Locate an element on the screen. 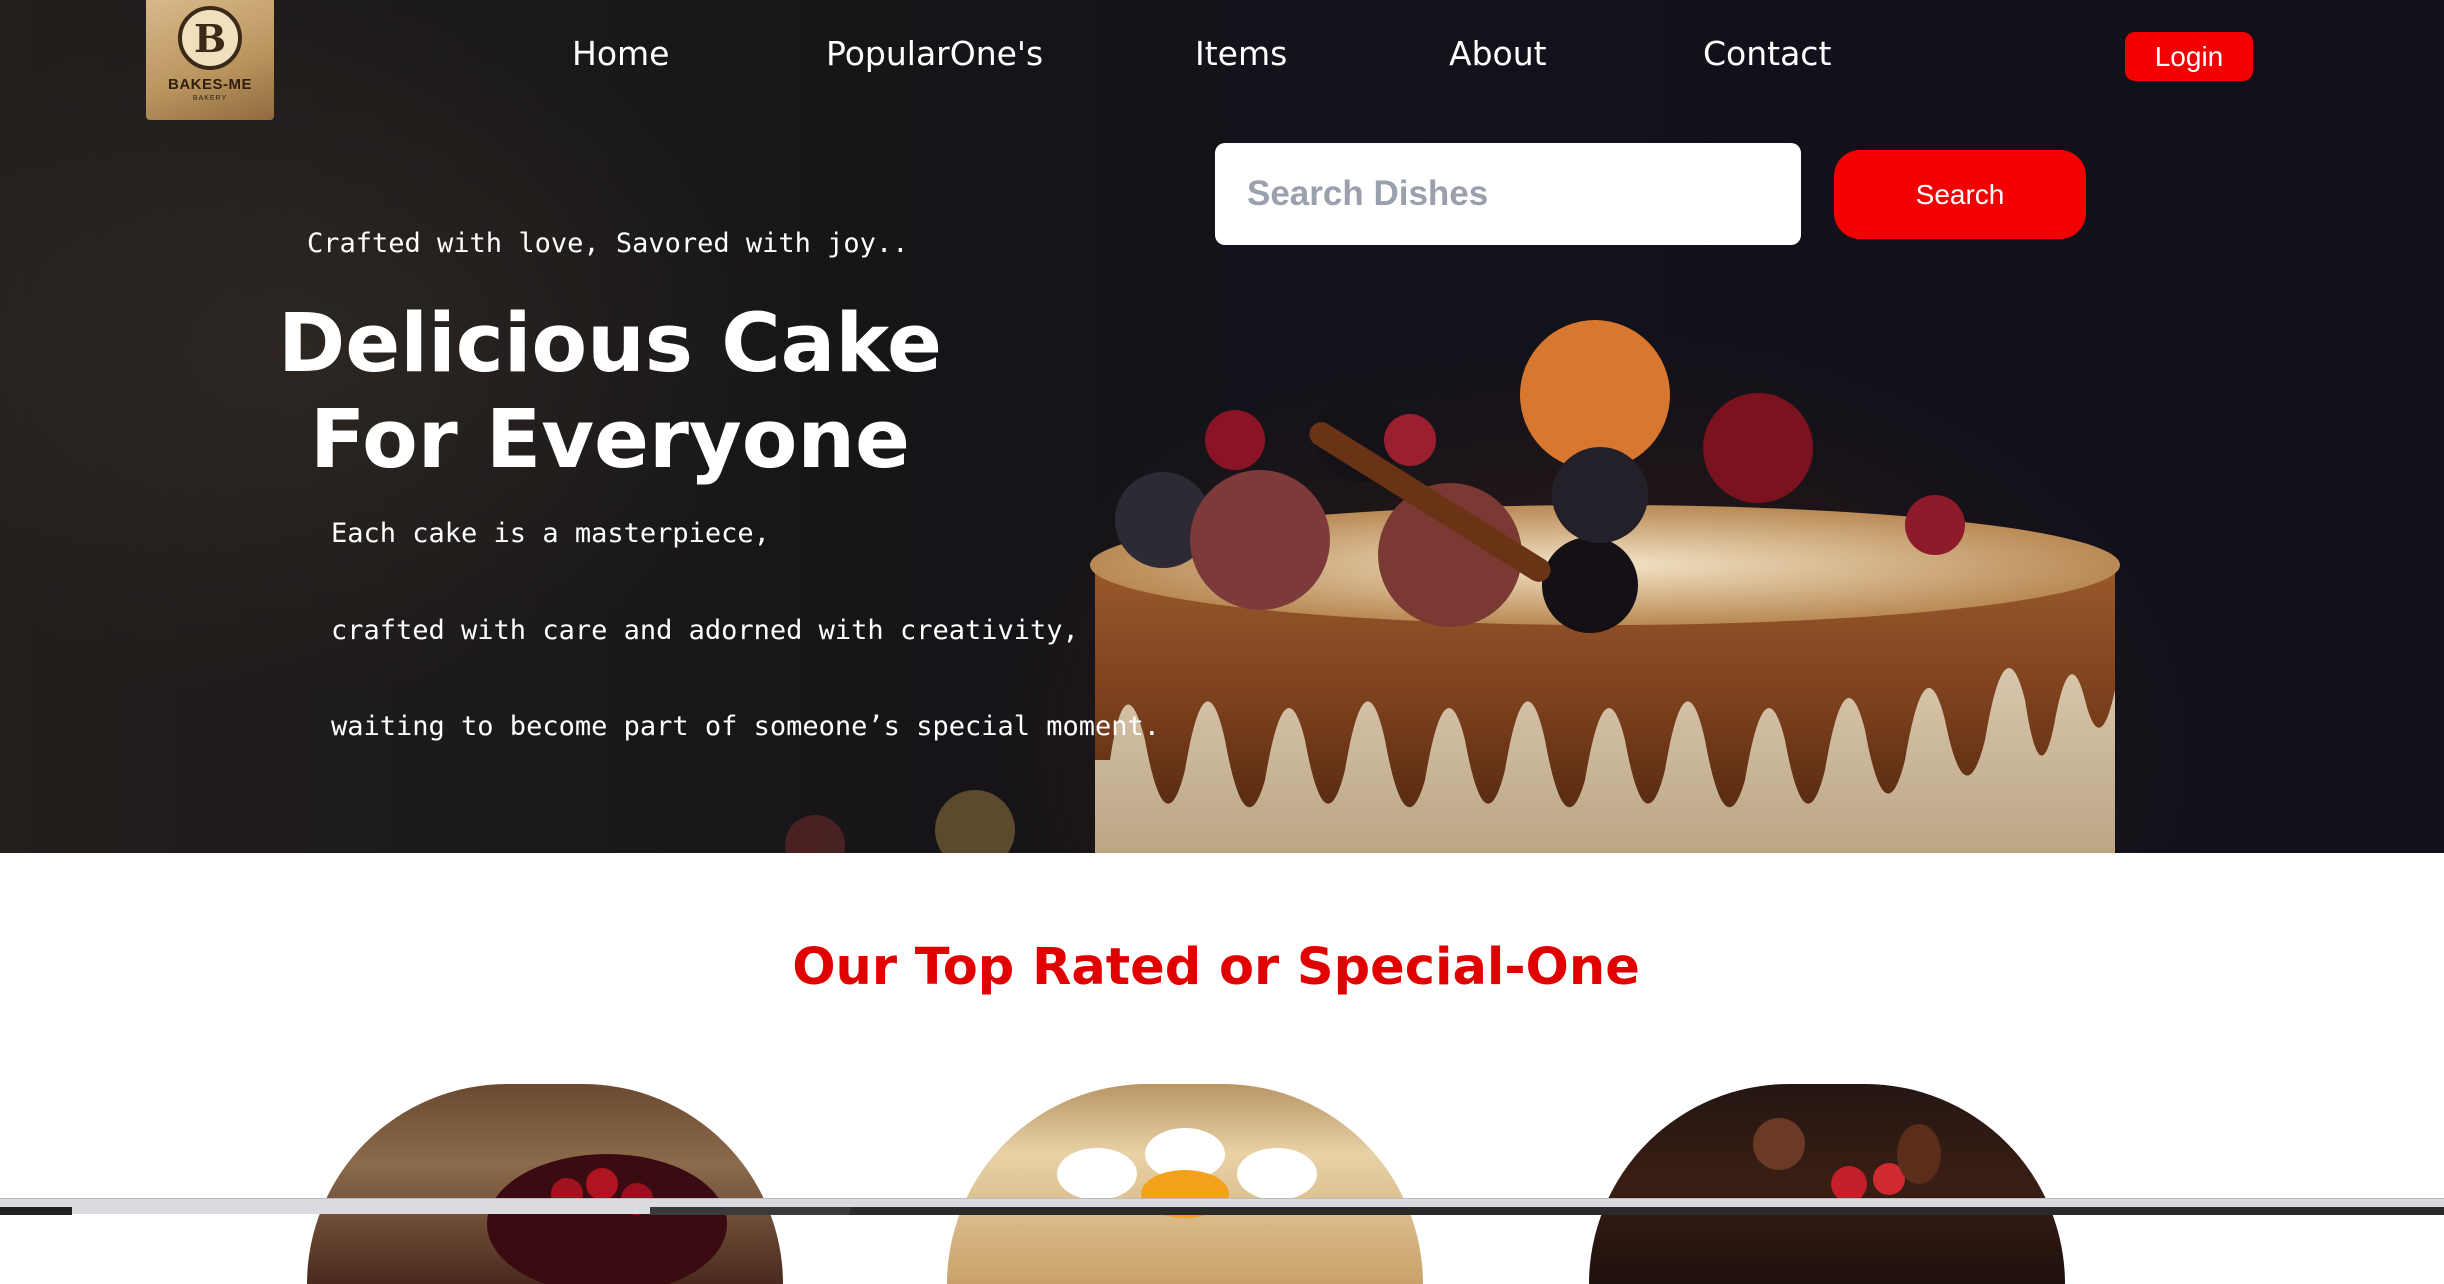  nav-popular-ones: PopularOne's is located at coordinates (934, 53).